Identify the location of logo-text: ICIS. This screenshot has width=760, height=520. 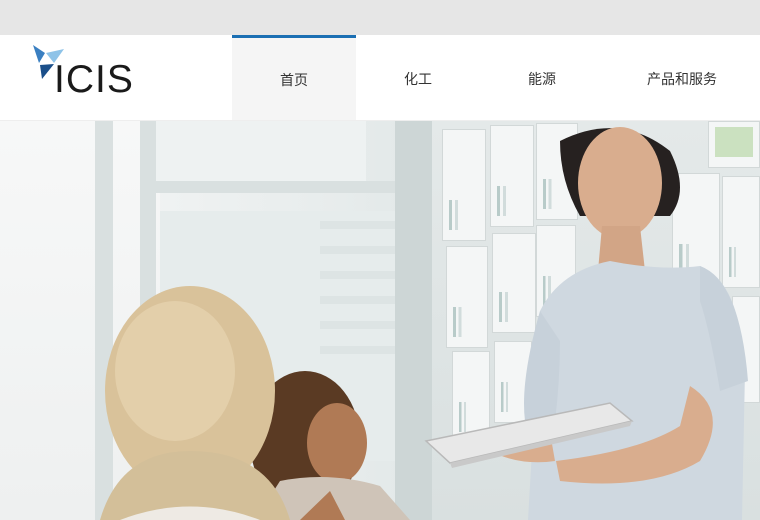
(94, 79).